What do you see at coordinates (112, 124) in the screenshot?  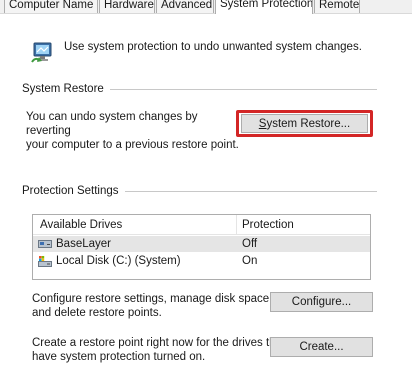 I see `system-restore-description-line: You can undo system changes by reverting` at bounding box center [112, 124].